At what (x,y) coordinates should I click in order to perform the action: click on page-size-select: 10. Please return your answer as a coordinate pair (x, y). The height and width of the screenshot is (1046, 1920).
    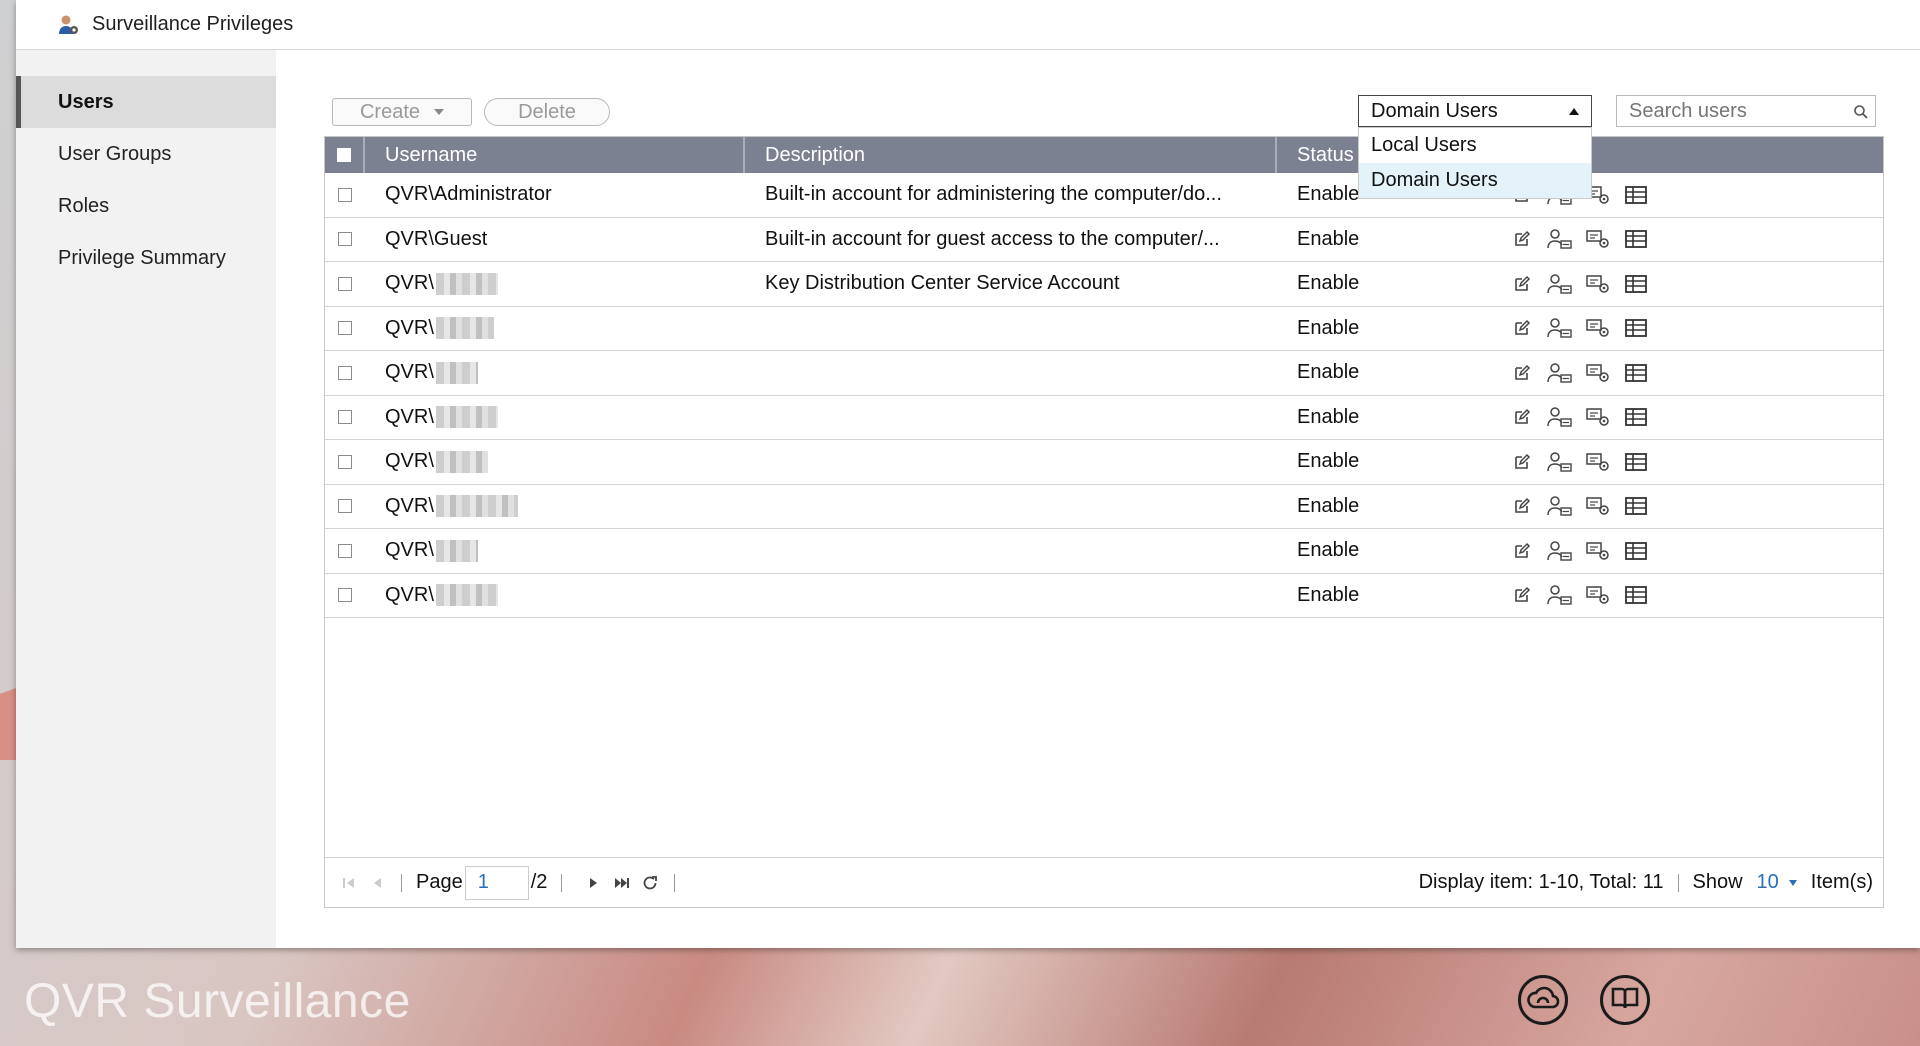
    Looking at the image, I should click on (1768, 882).